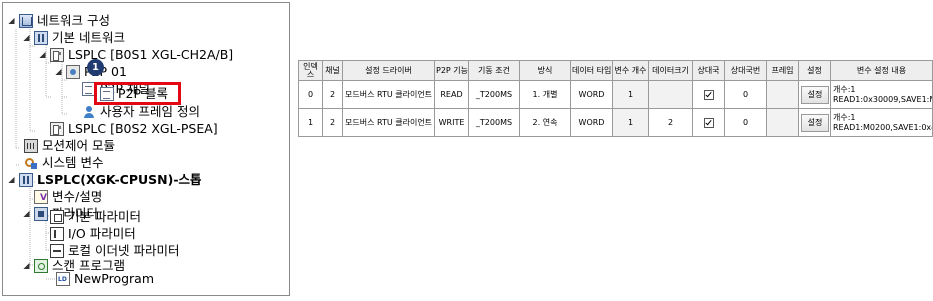 Image resolution: width=933 pixels, height=301 pixels. Describe the element at coordinates (26, 20) in the screenshot. I see `network-icon` at that location.